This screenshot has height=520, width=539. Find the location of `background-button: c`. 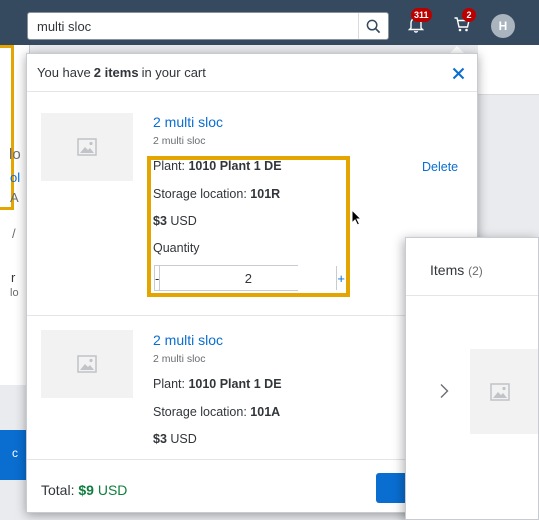

background-button: c is located at coordinates (13, 455).